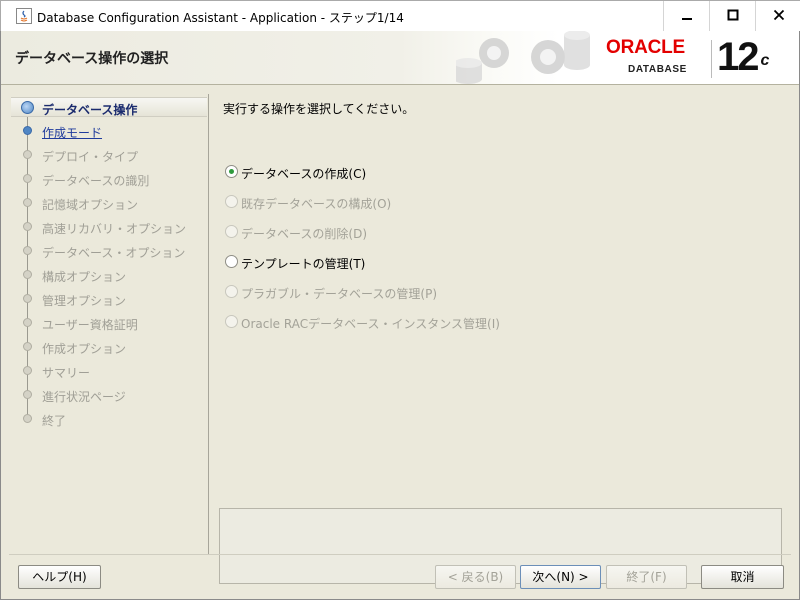  I want to click on option-label: プラガブル・データベースの管理(P), so click(339, 294).